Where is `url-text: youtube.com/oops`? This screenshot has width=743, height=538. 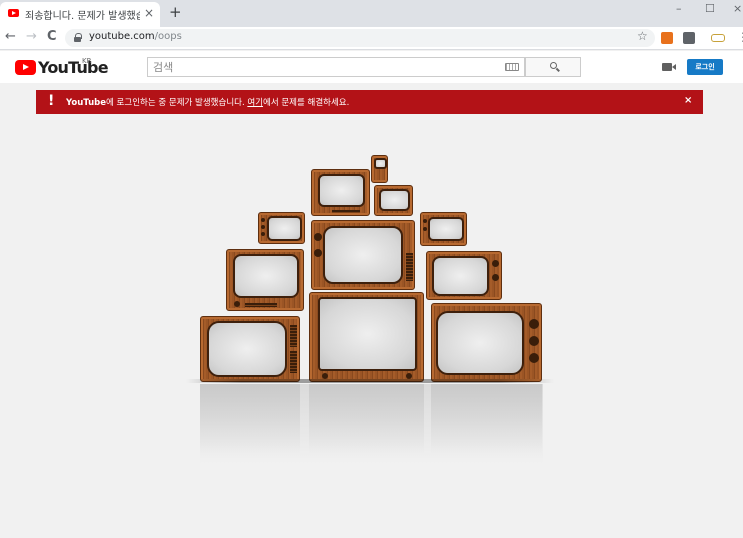
url-text: youtube.com/oops is located at coordinates (135, 36).